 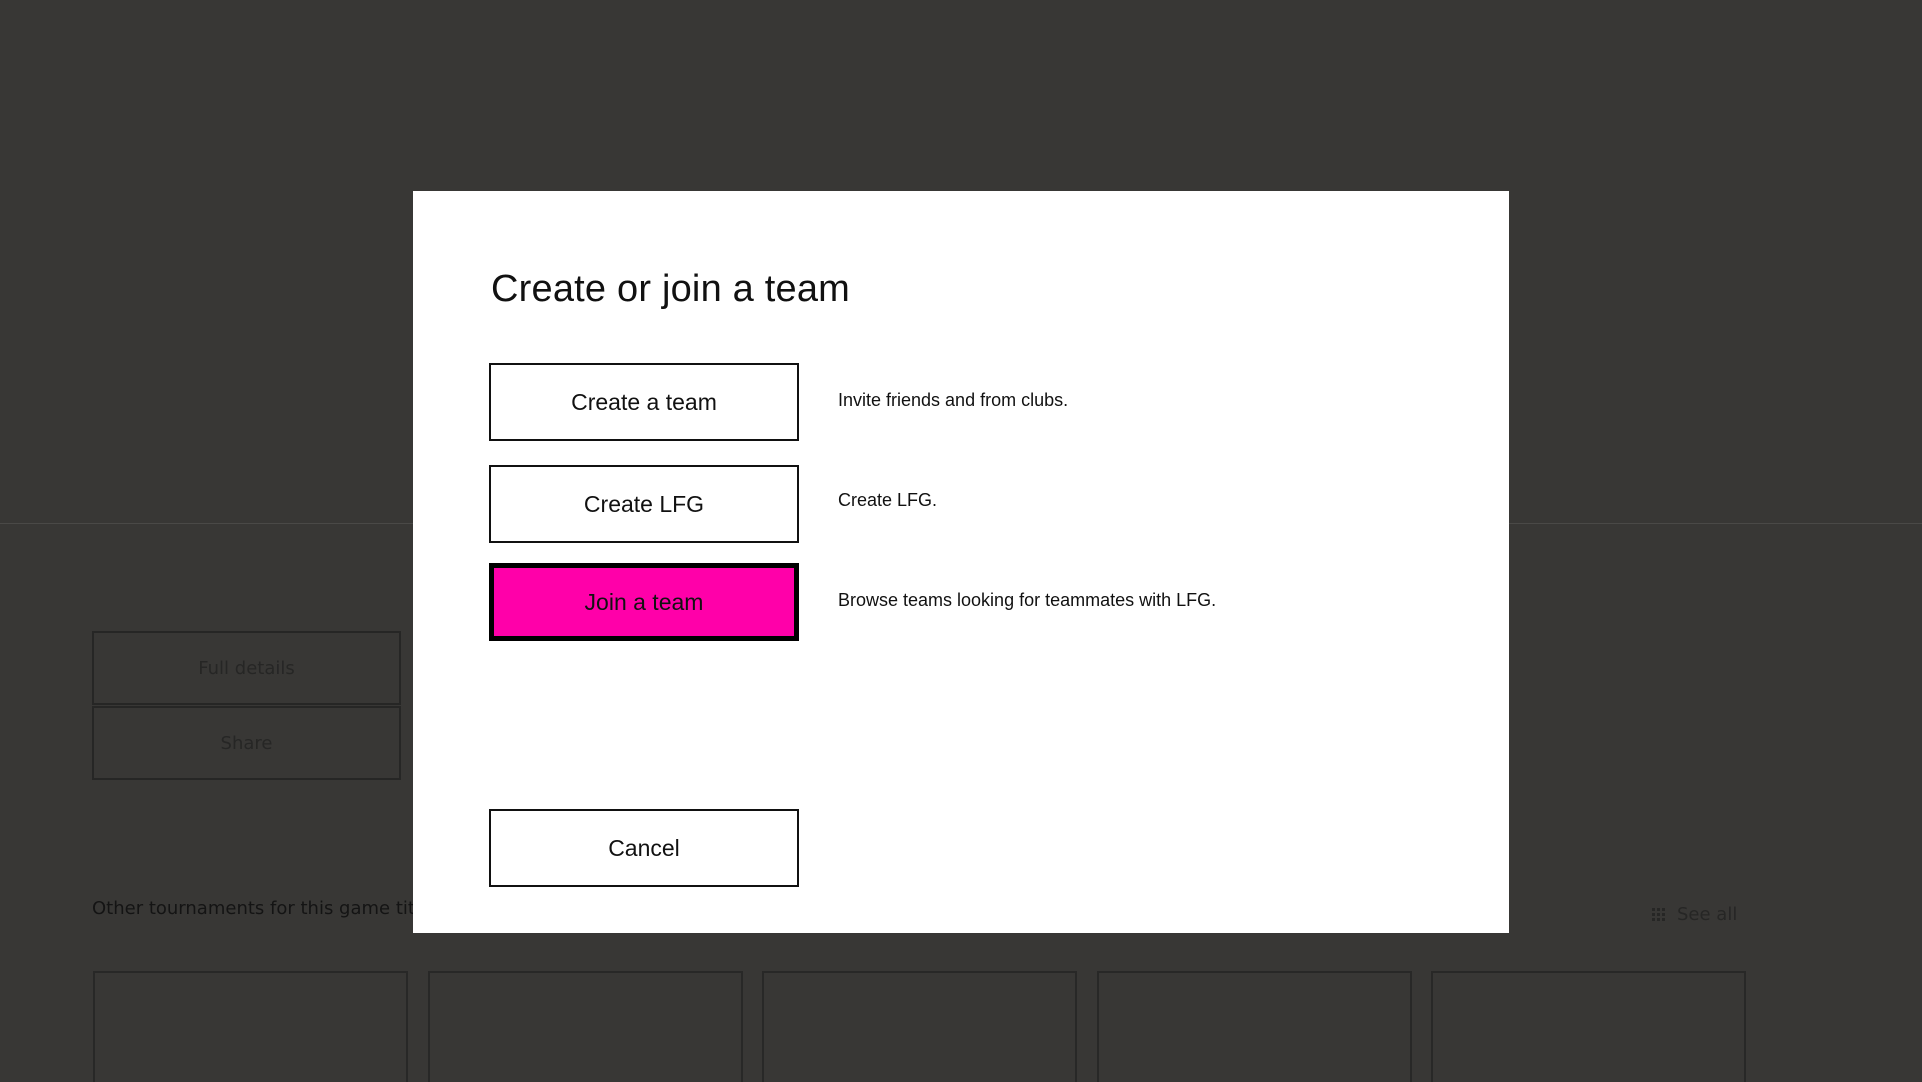 What do you see at coordinates (888, 500) in the screenshot?
I see `create-lfg-description: Create LFG.` at bounding box center [888, 500].